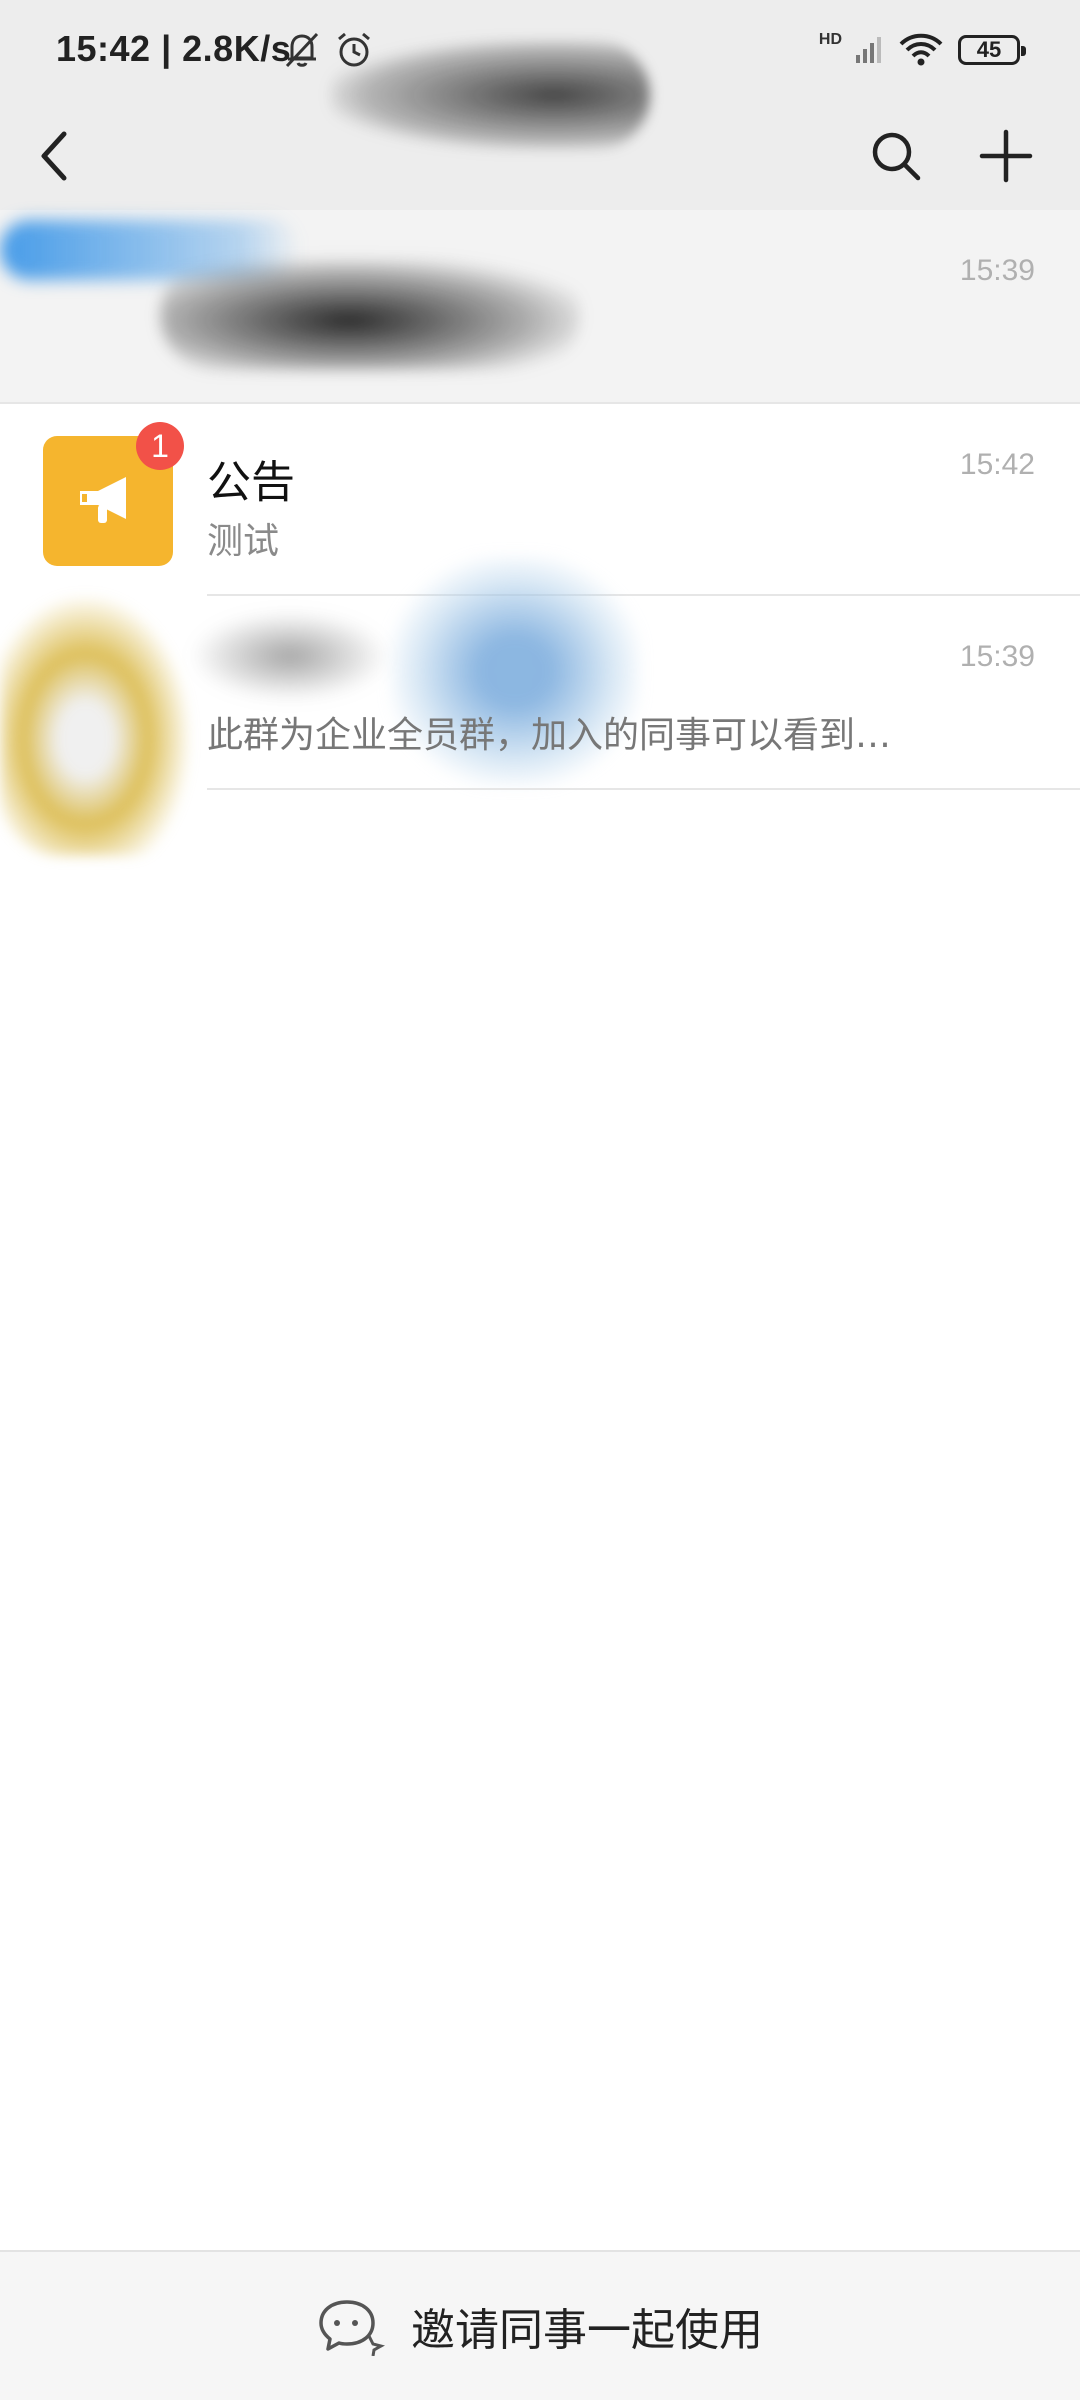 The height and width of the screenshot is (2400, 1080). I want to click on plus-icon, so click(1006, 156).